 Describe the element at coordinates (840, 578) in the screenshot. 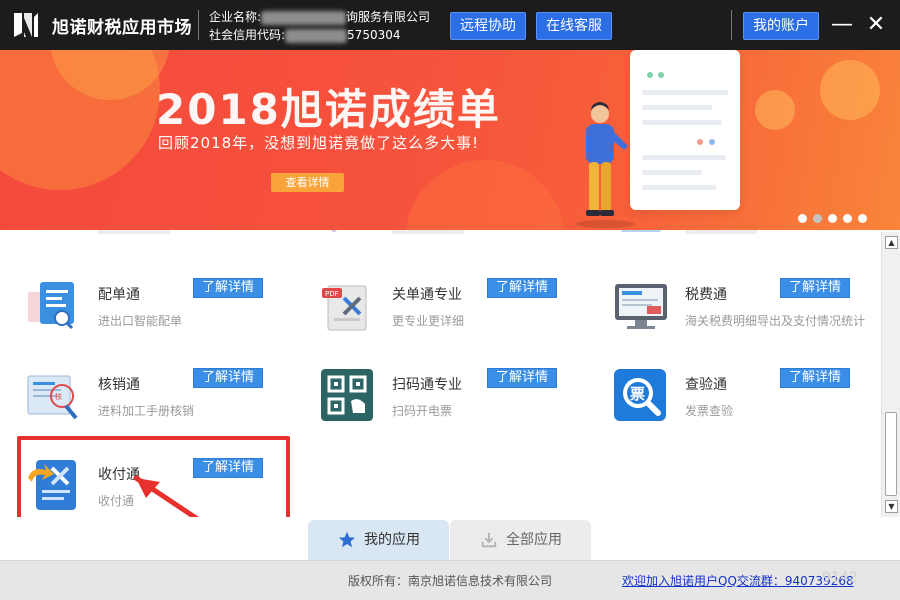

I see `watermark: 9142` at that location.